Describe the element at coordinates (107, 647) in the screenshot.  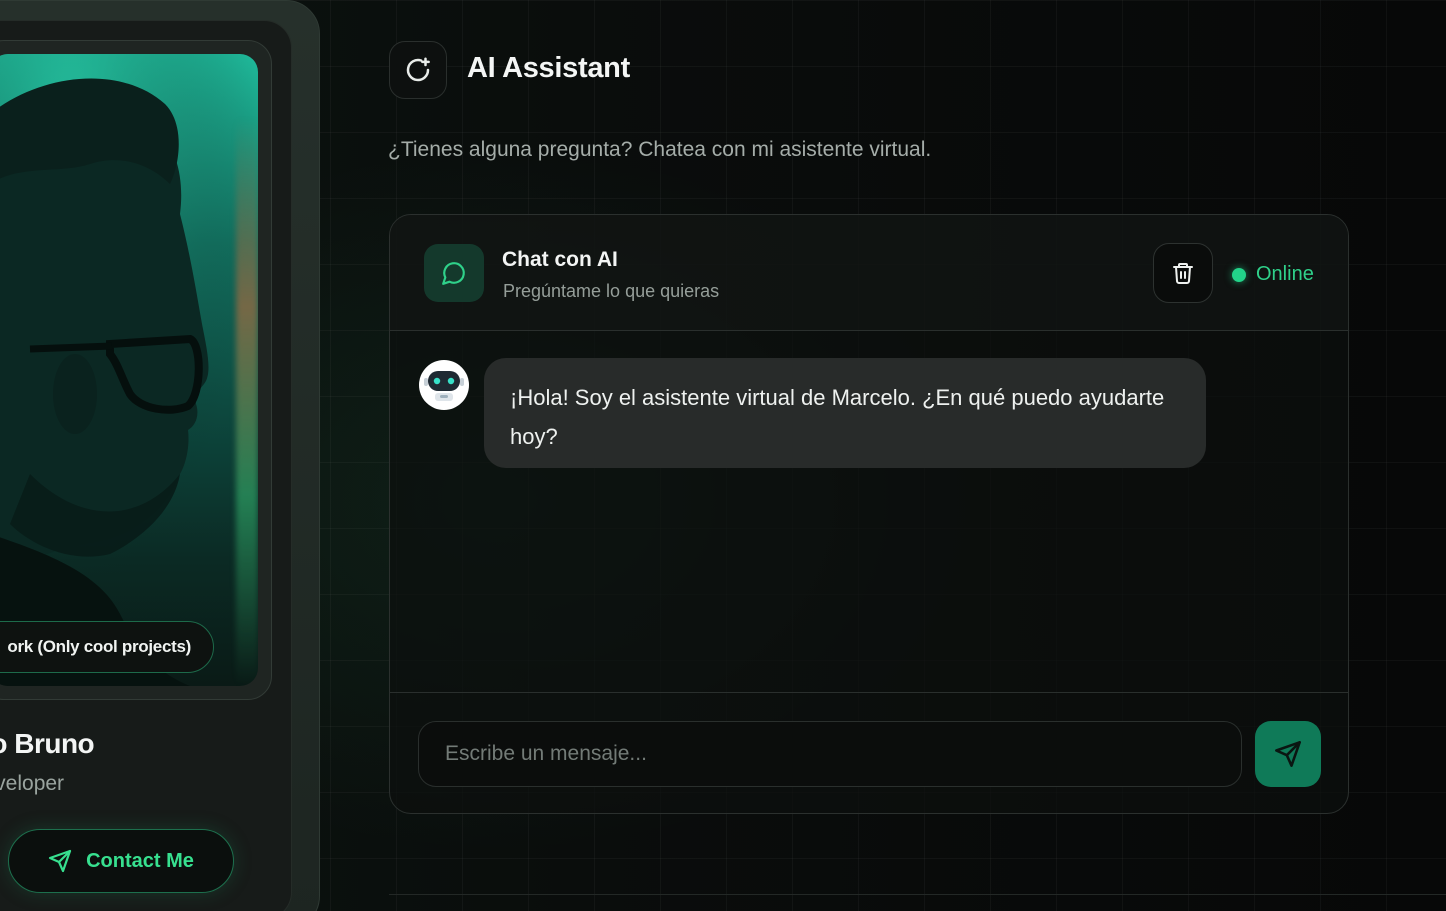
I see `availability-badge: ork (Only cool projects)` at that location.